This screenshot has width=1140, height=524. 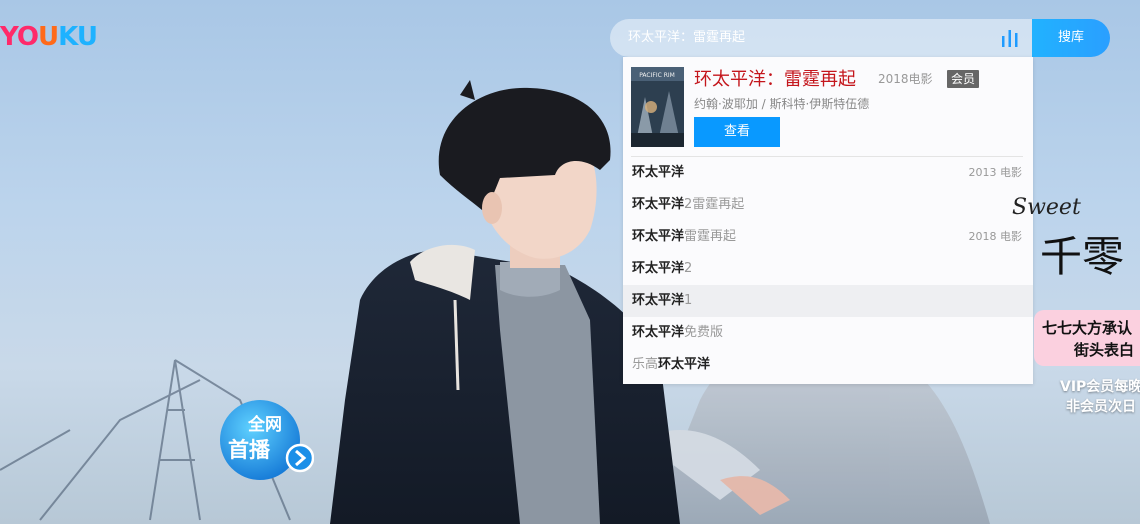 What do you see at coordinates (714, 204) in the screenshot?
I see `suggestion-suffix: 2雷霆再起` at bounding box center [714, 204].